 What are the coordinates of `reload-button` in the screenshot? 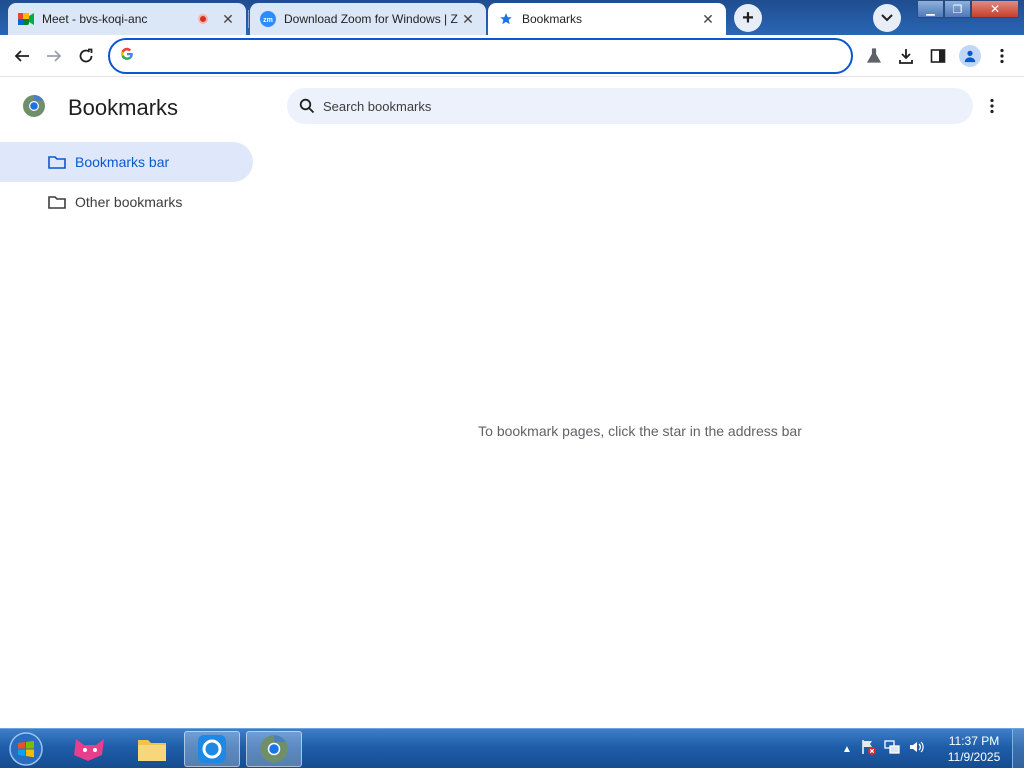 It's located at (86, 56).